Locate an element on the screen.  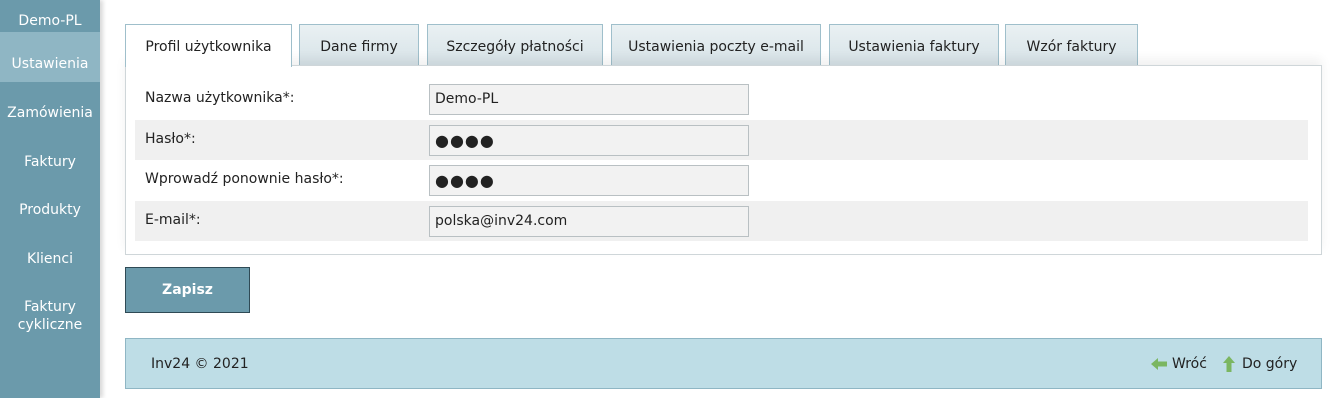
save-button: Zapisz is located at coordinates (187, 290).